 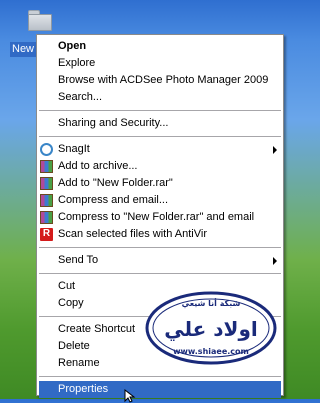 What do you see at coordinates (160, 63) in the screenshot?
I see `menu-item-explore: Explore` at bounding box center [160, 63].